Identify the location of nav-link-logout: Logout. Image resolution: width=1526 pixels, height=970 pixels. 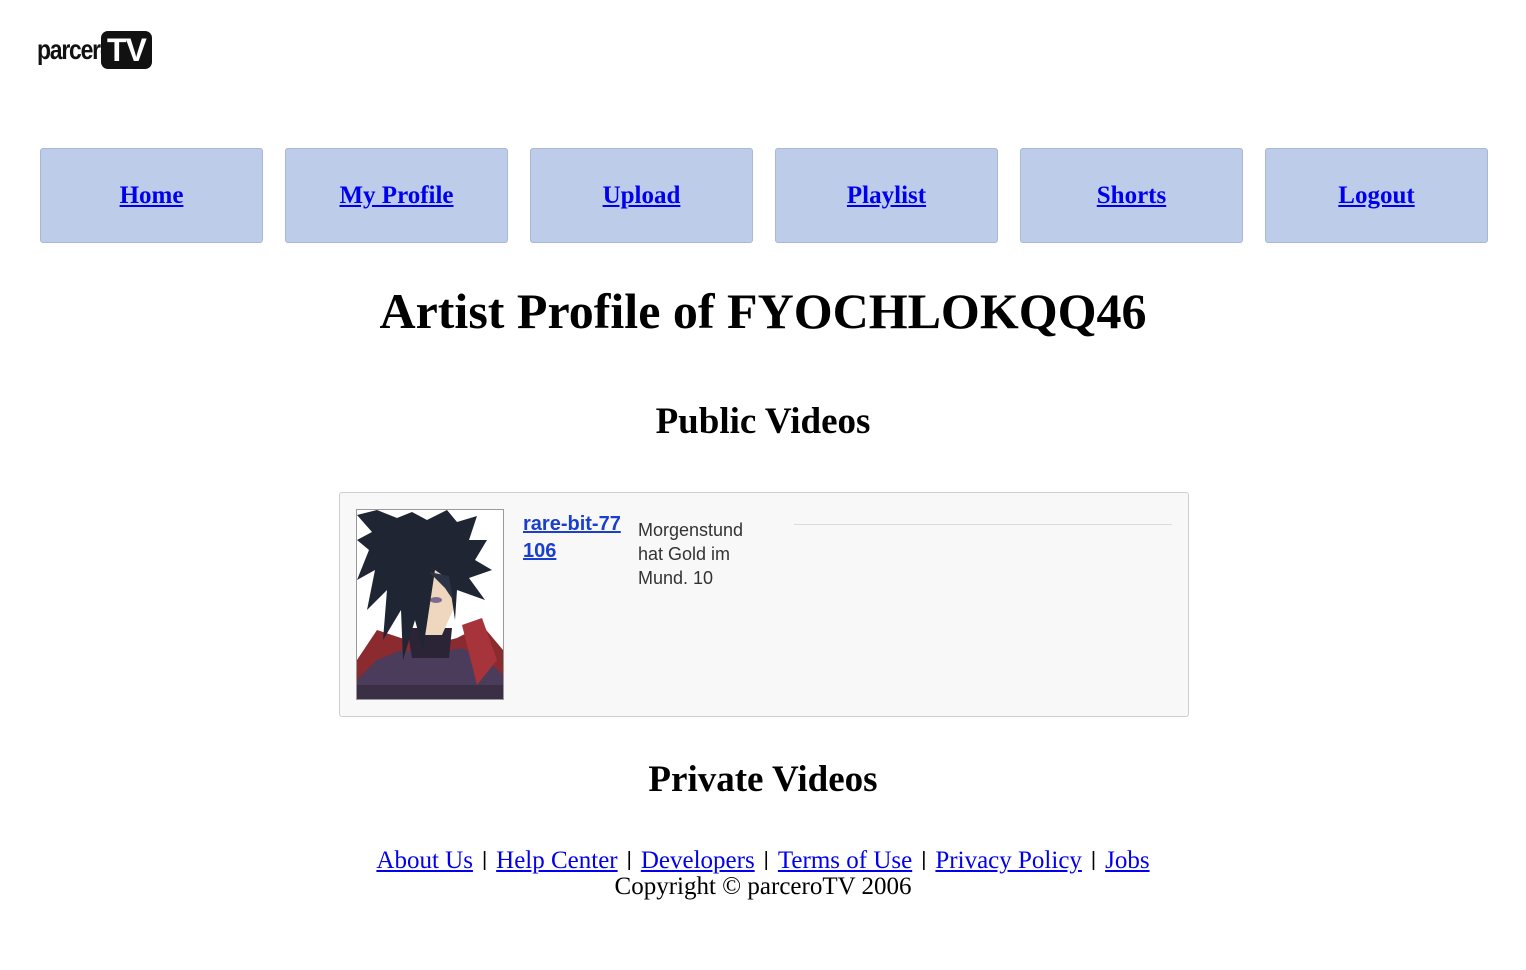
(1376, 196).